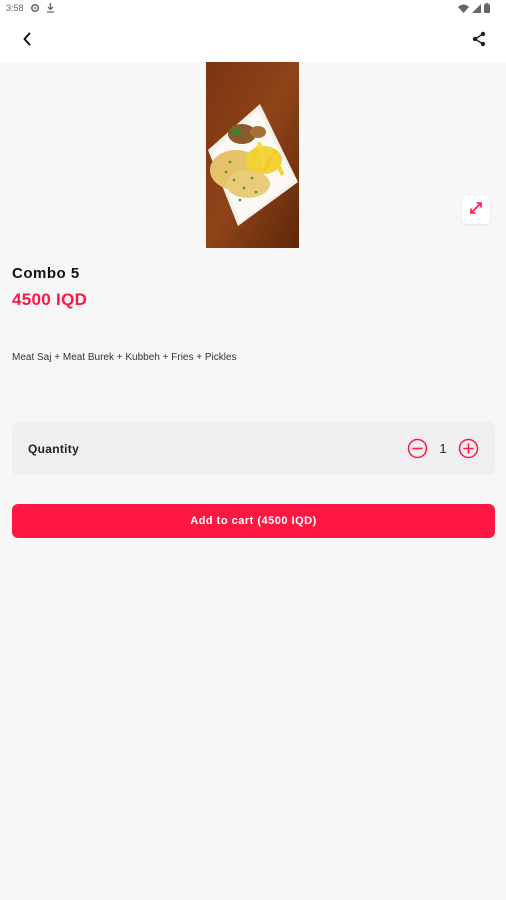 This screenshot has width=506, height=900. I want to click on top-app-bar, so click(253, 40).